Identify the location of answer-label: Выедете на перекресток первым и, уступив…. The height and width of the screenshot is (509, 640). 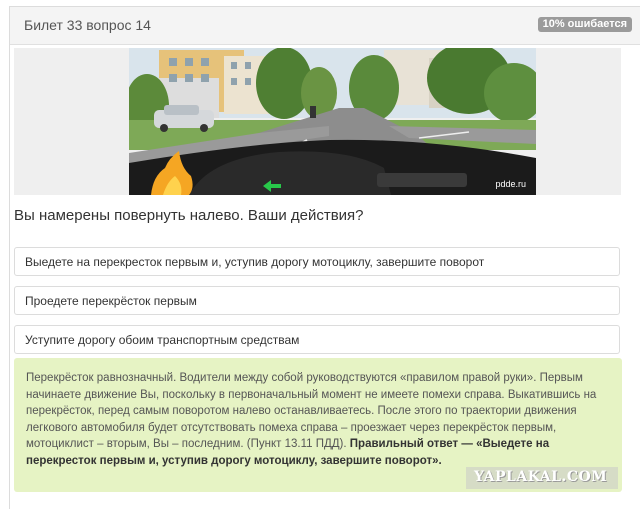
(255, 262).